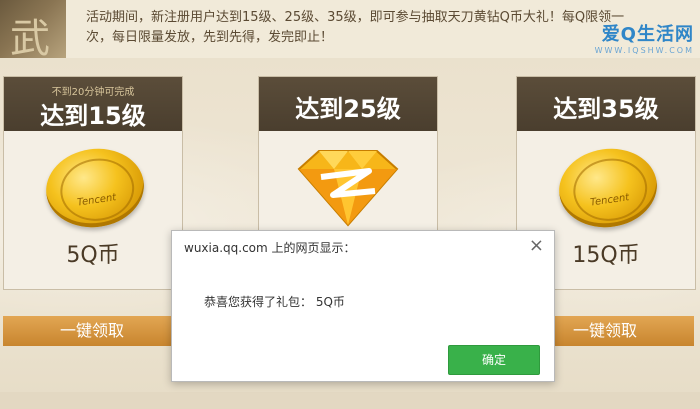 The height and width of the screenshot is (409, 700). I want to click on card-title: 达到25级, so click(348, 109).